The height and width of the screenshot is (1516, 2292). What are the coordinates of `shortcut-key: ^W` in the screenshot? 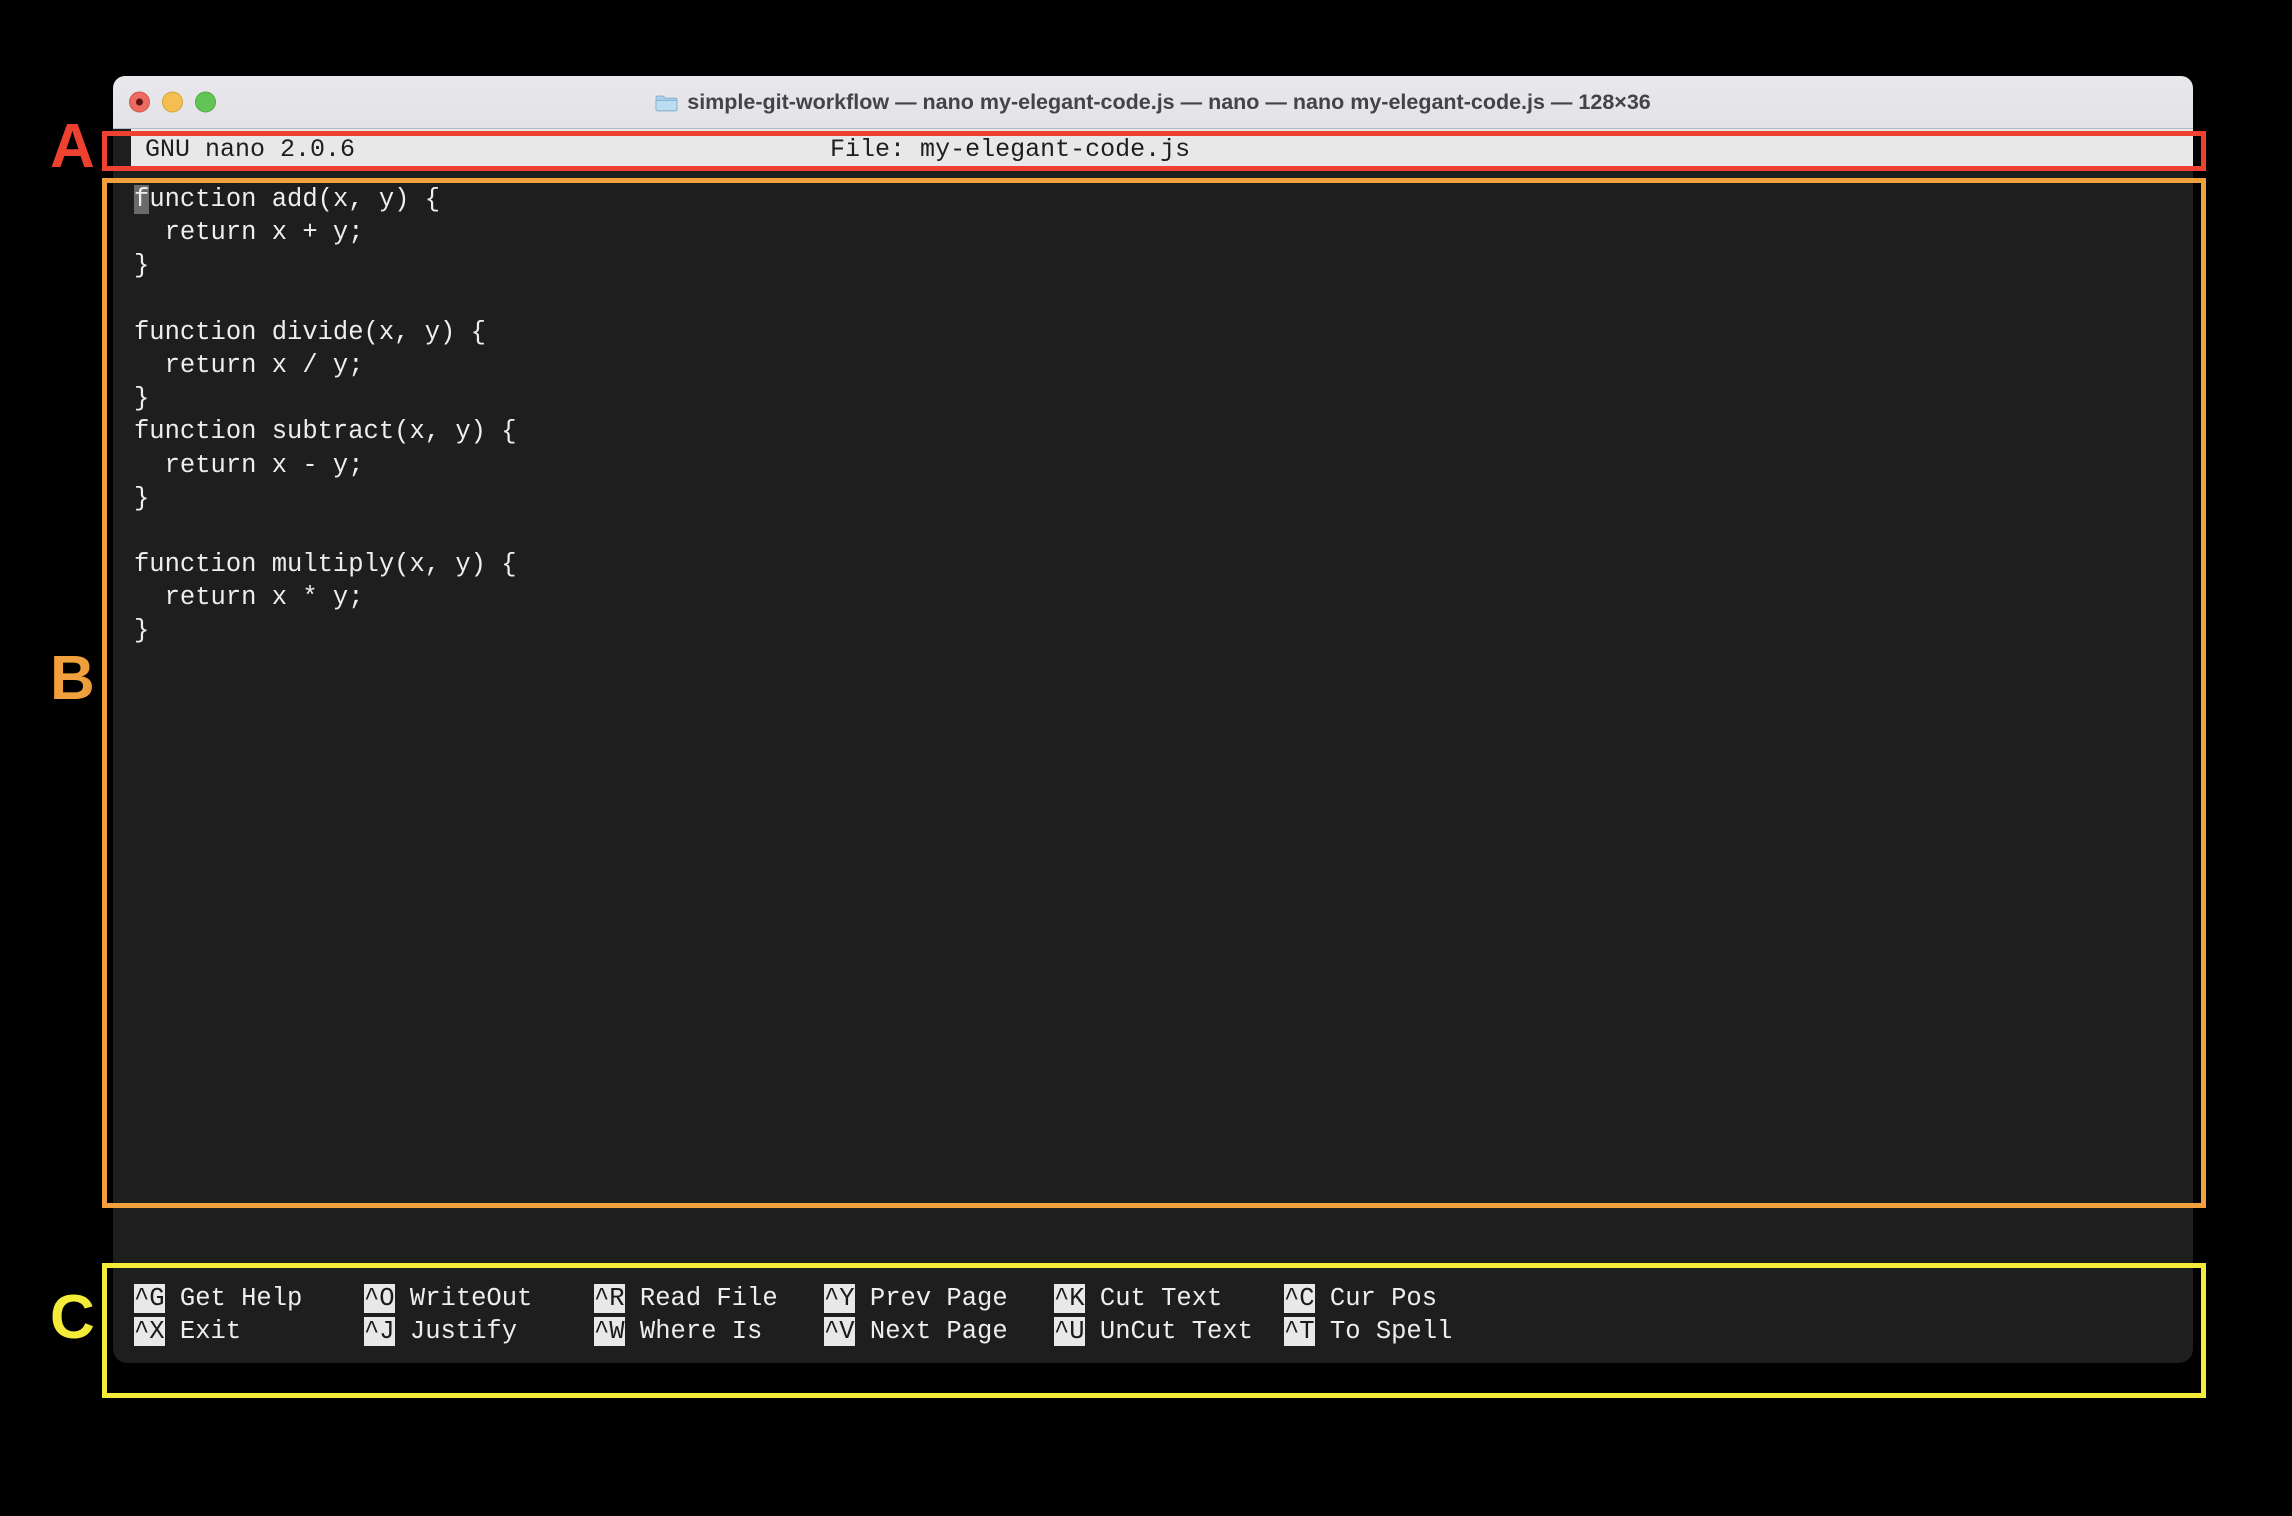 It's located at (609, 1331).